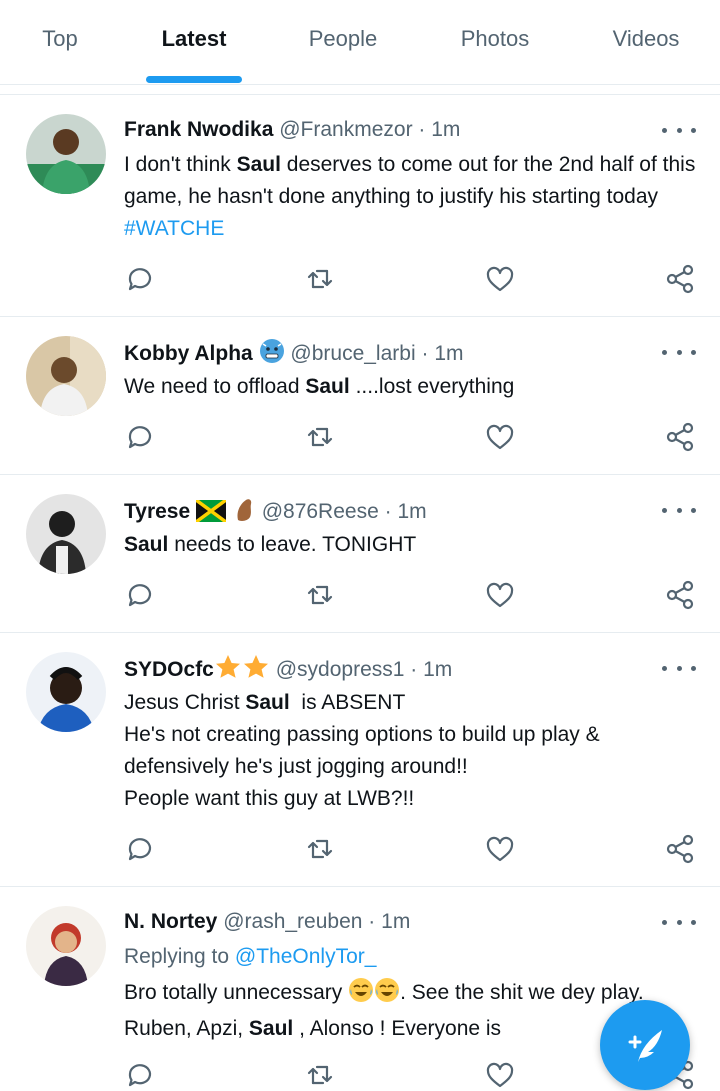 This screenshot has width=720, height=1091. What do you see at coordinates (495, 39) in the screenshot?
I see `tab-photos: Photos` at bounding box center [495, 39].